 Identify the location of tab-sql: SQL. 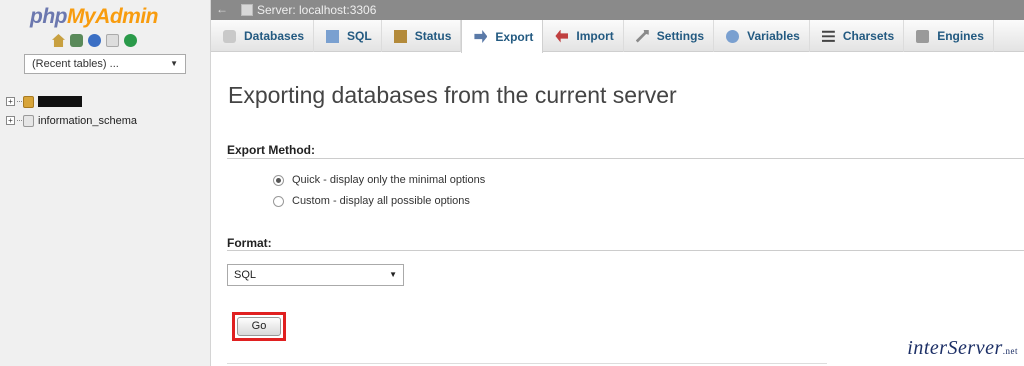
(348, 36).